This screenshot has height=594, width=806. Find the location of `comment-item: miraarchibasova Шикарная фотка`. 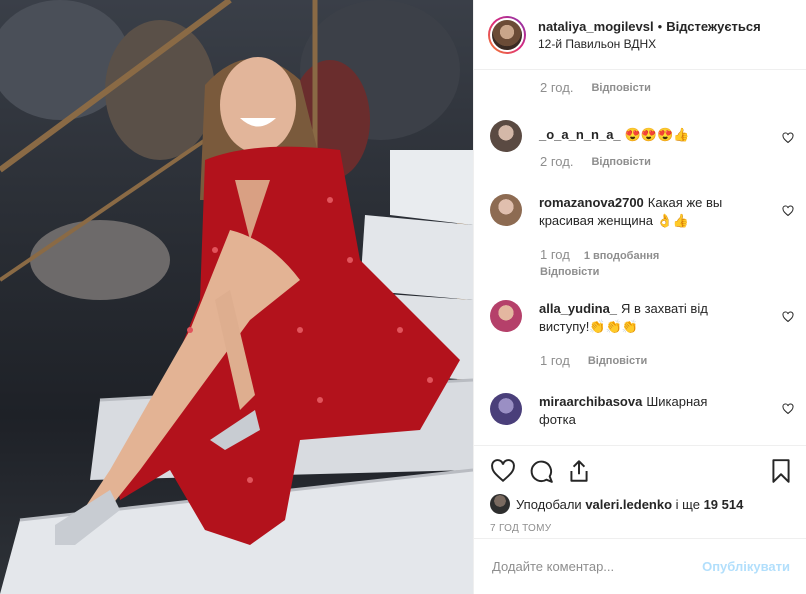

comment-item: miraarchibasova Шикарная фотка is located at coordinates (640, 411).